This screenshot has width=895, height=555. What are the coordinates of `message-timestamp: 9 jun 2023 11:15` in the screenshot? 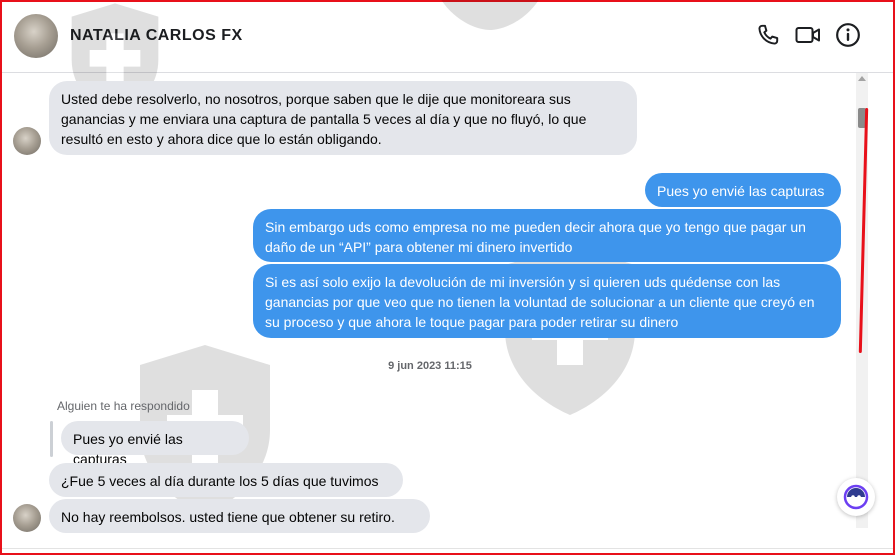 It's located at (430, 366).